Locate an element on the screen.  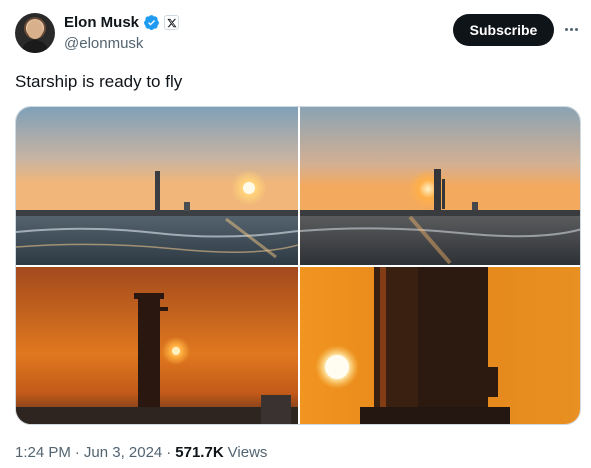
views-label: Views is located at coordinates (247, 452).